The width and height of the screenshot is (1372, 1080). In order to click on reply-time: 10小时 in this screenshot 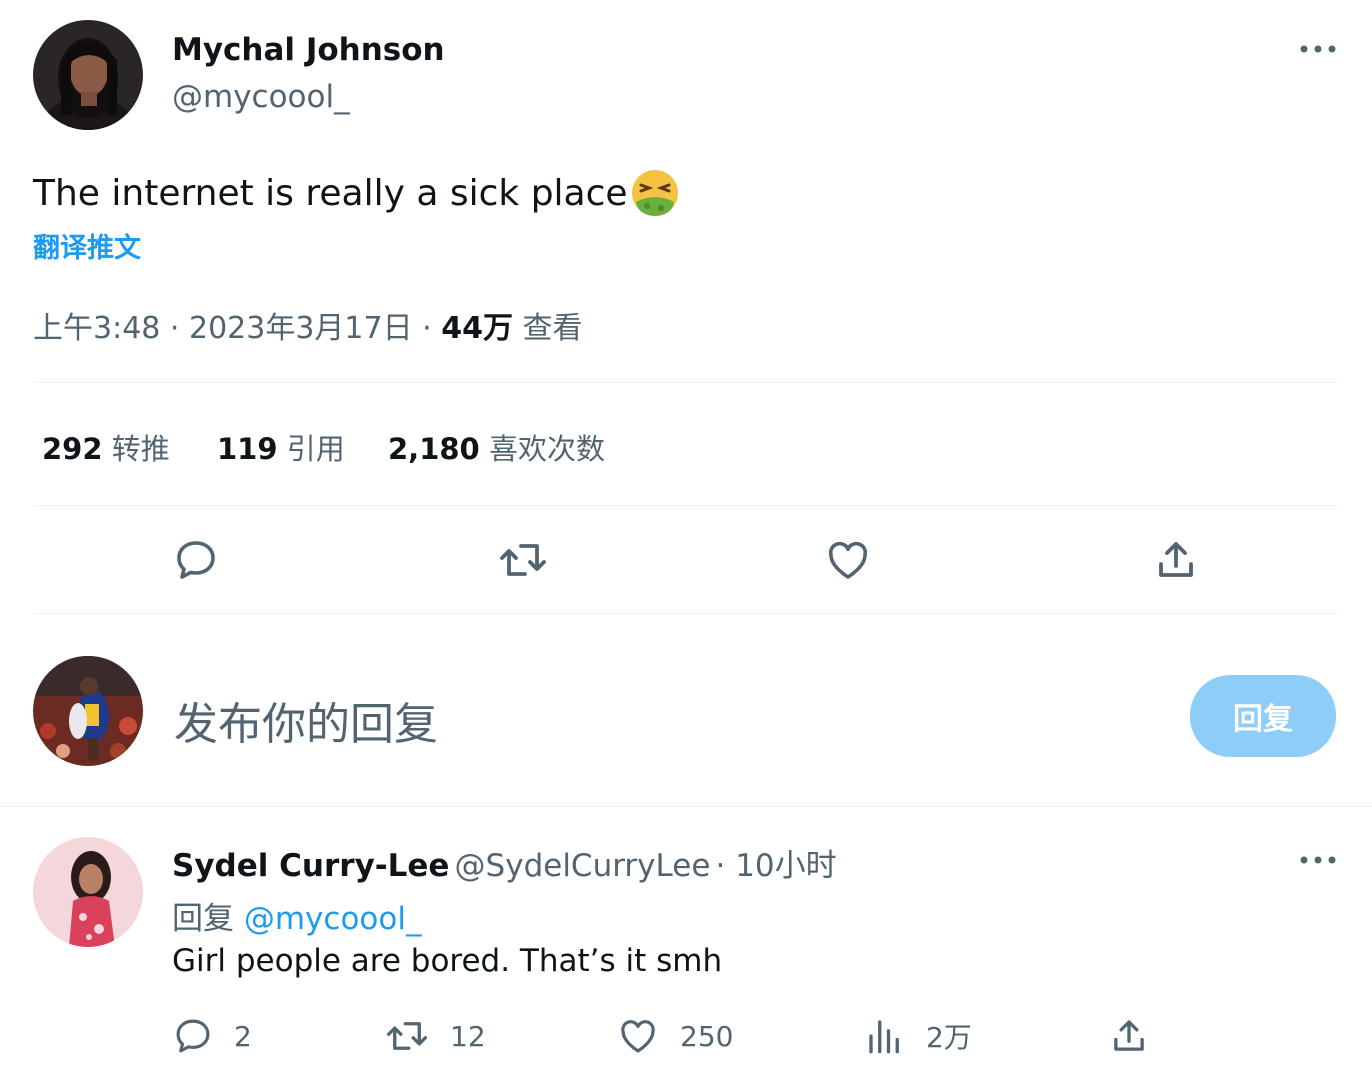, I will do `click(785, 866)`.